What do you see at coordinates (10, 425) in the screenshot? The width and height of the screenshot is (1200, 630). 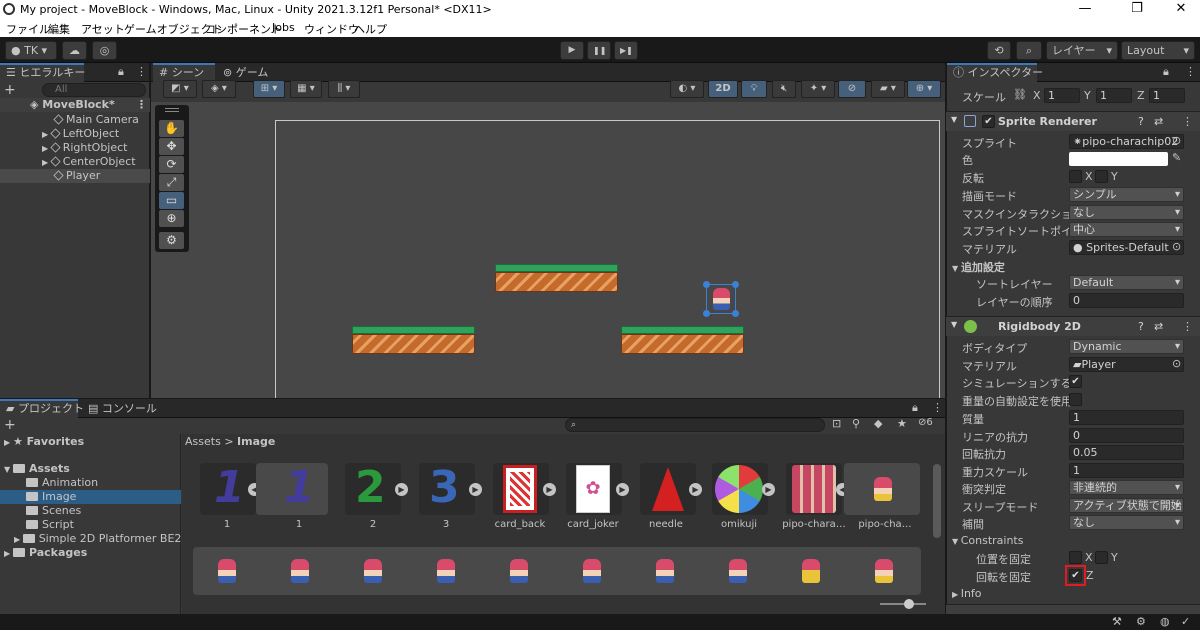 I see `project-add-button: +` at bounding box center [10, 425].